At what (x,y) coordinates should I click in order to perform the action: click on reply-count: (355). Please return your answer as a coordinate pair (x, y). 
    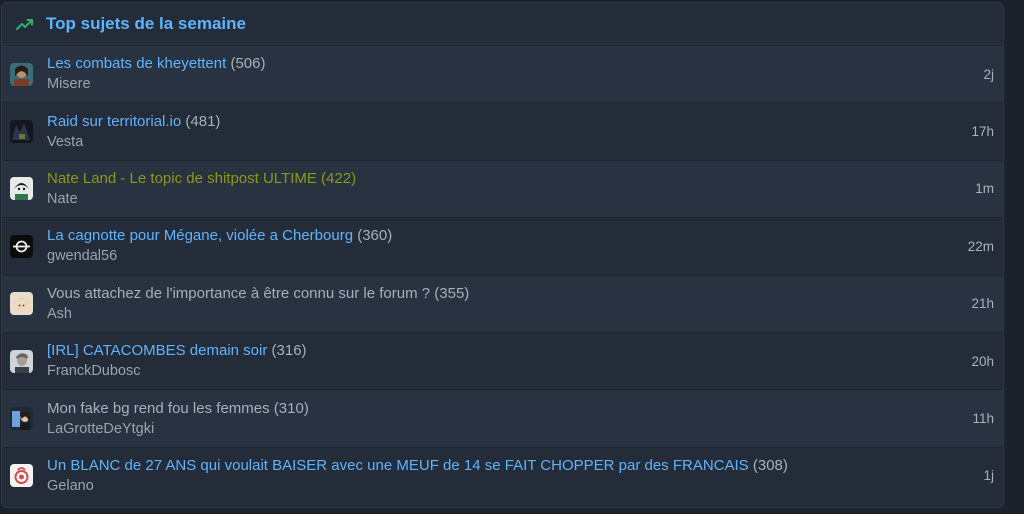
    Looking at the image, I should click on (452, 293).